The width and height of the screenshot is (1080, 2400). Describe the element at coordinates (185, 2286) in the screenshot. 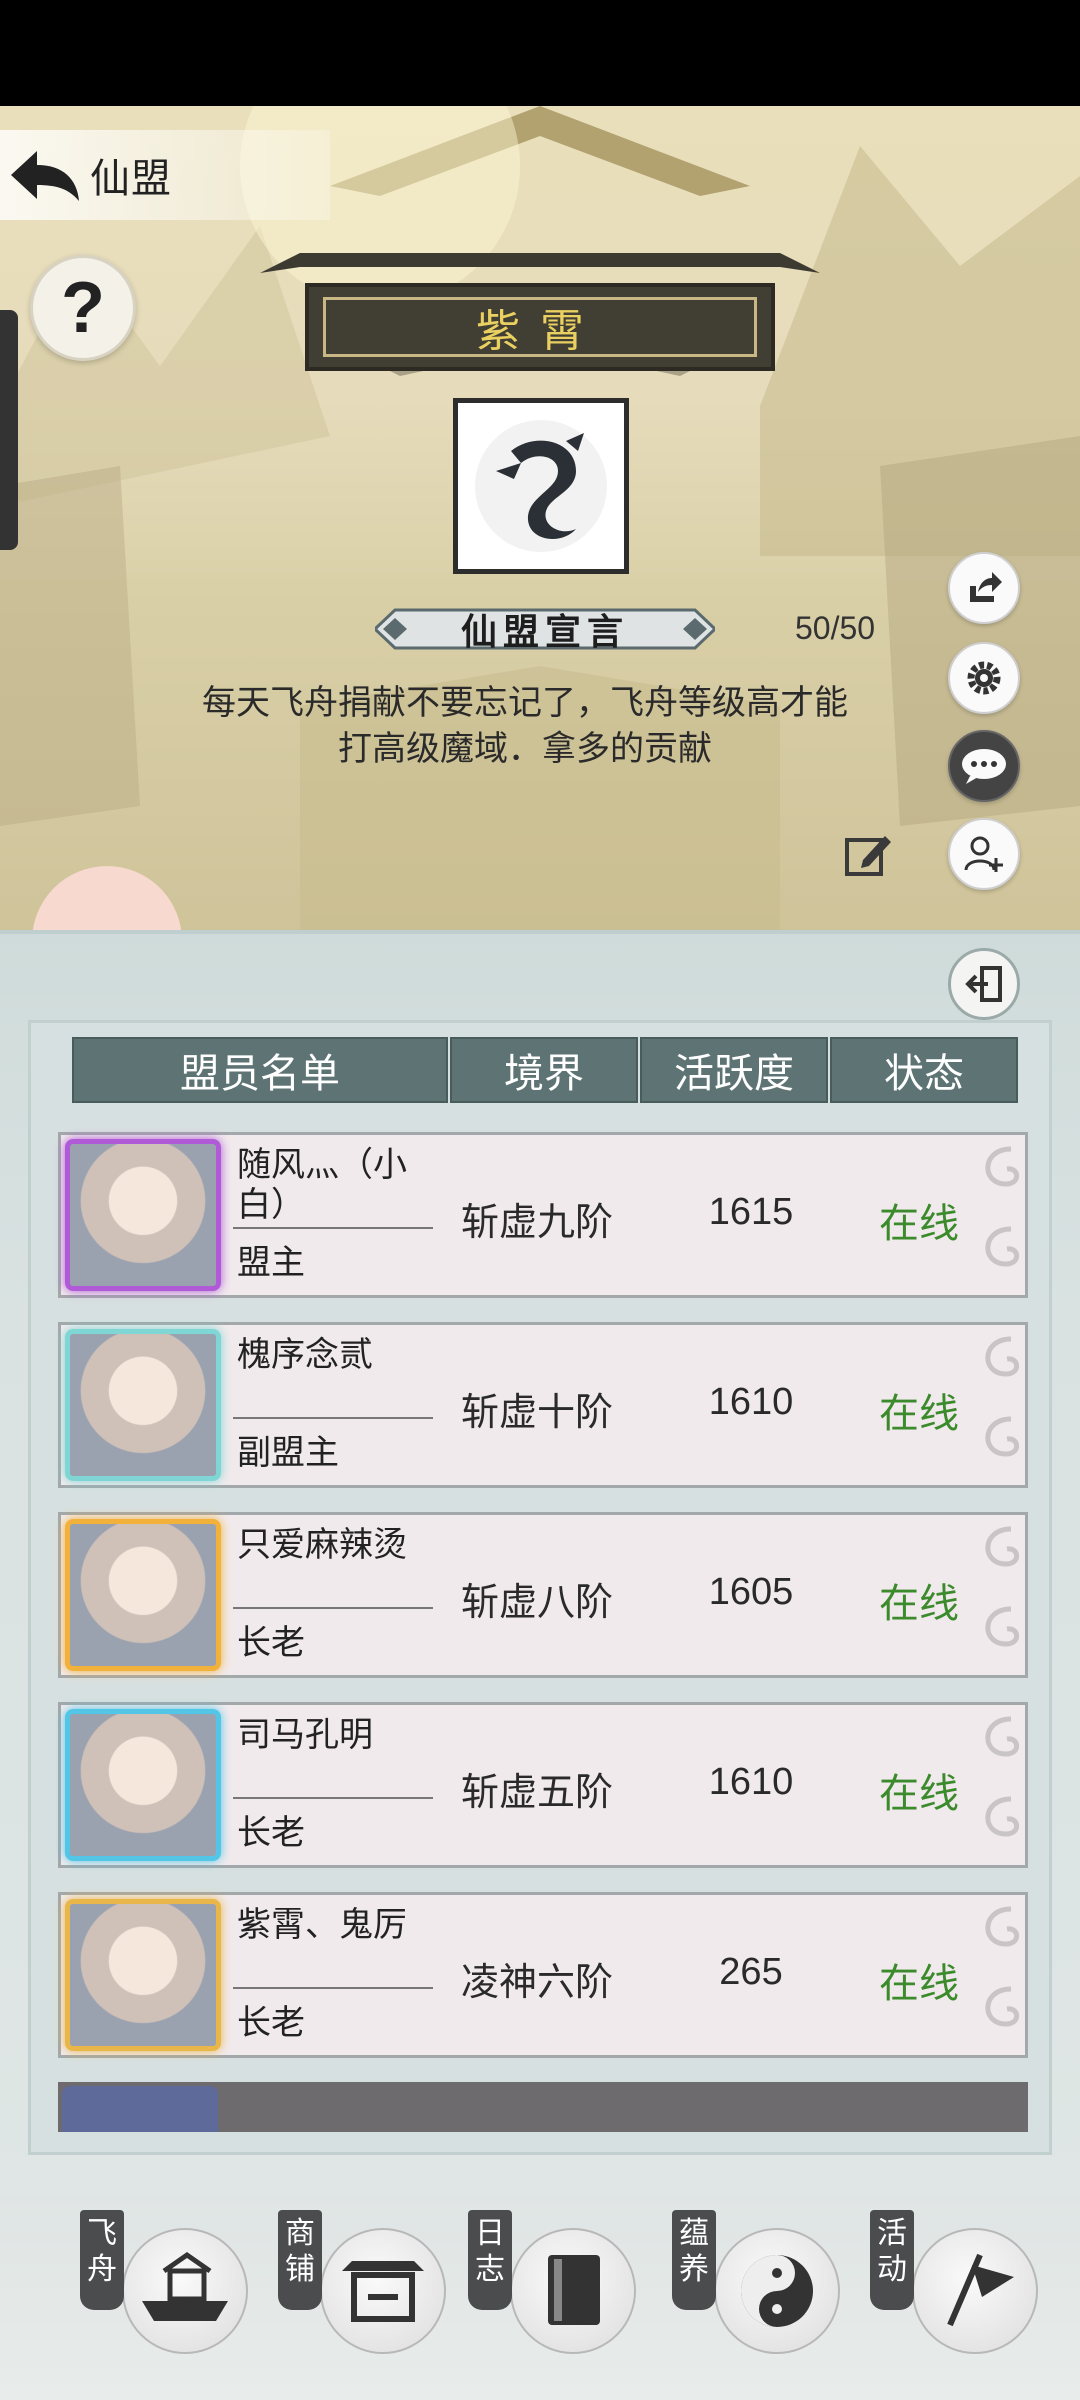

I see `boat-icon` at that location.